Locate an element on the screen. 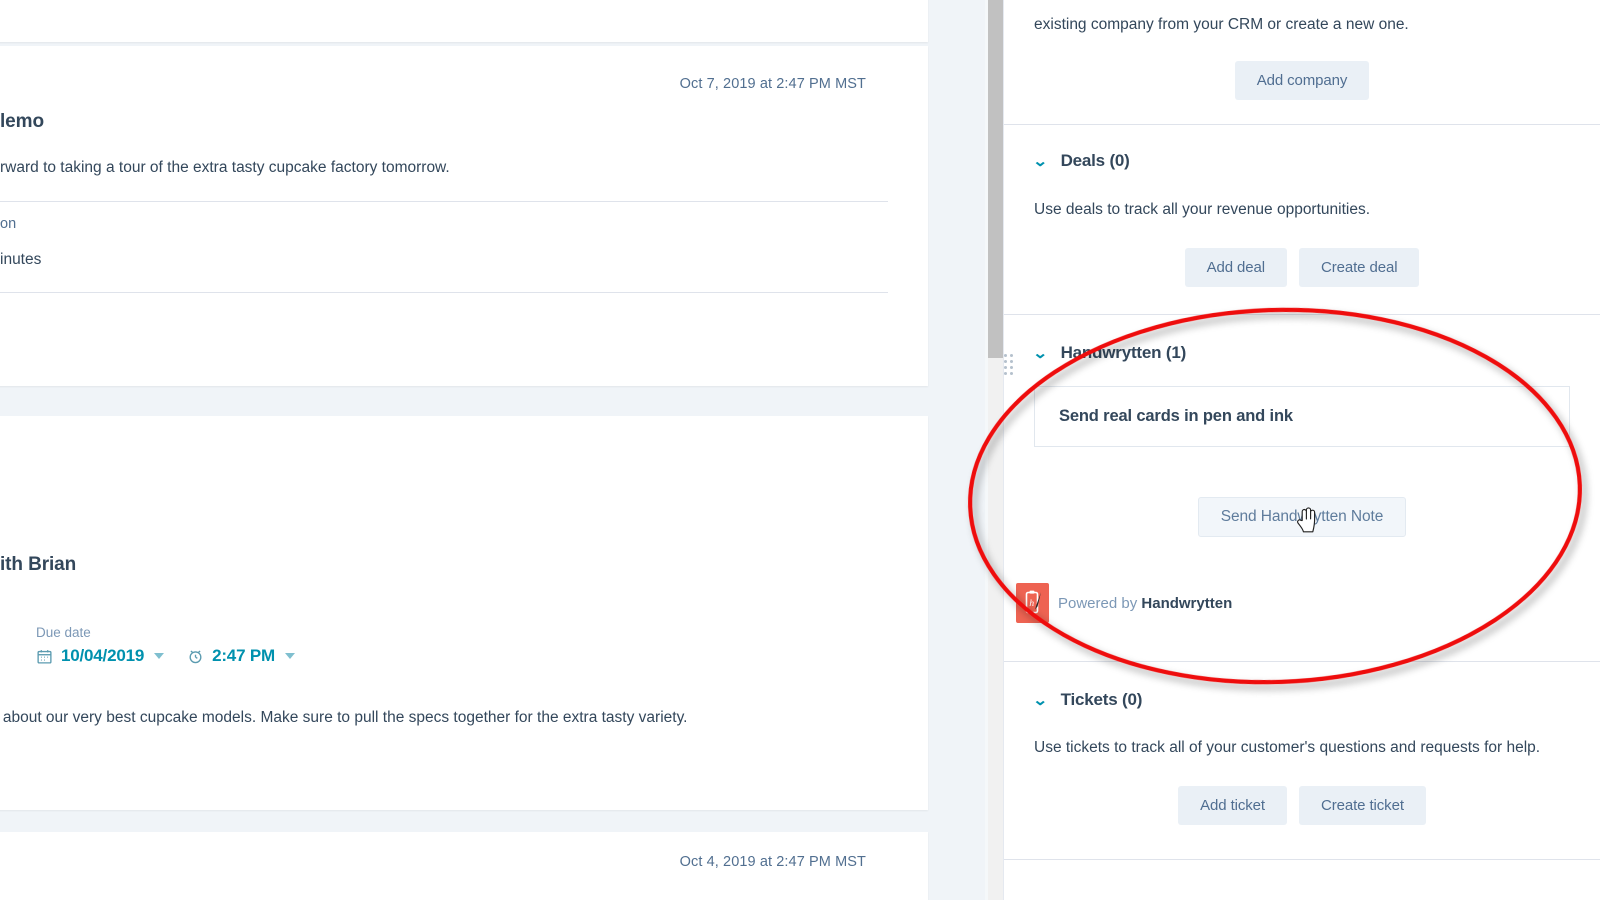 The height and width of the screenshot is (900, 1600). due-time-value: 2:47 PM is located at coordinates (243, 655).